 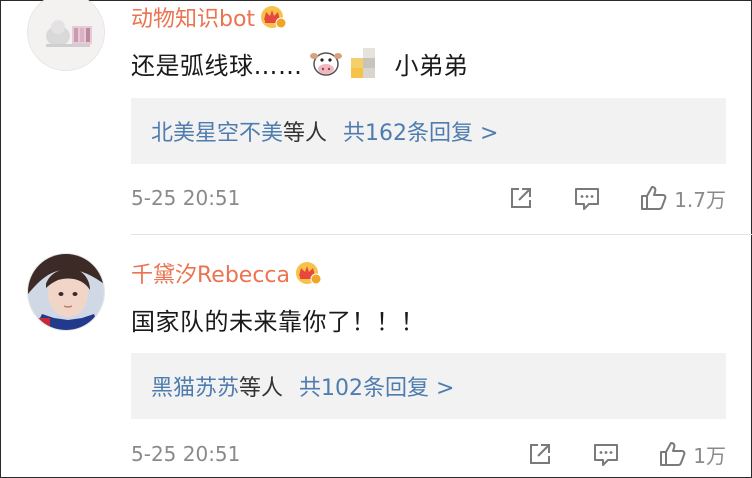 What do you see at coordinates (709, 455) in the screenshot?
I see `like-count: 1万` at bounding box center [709, 455].